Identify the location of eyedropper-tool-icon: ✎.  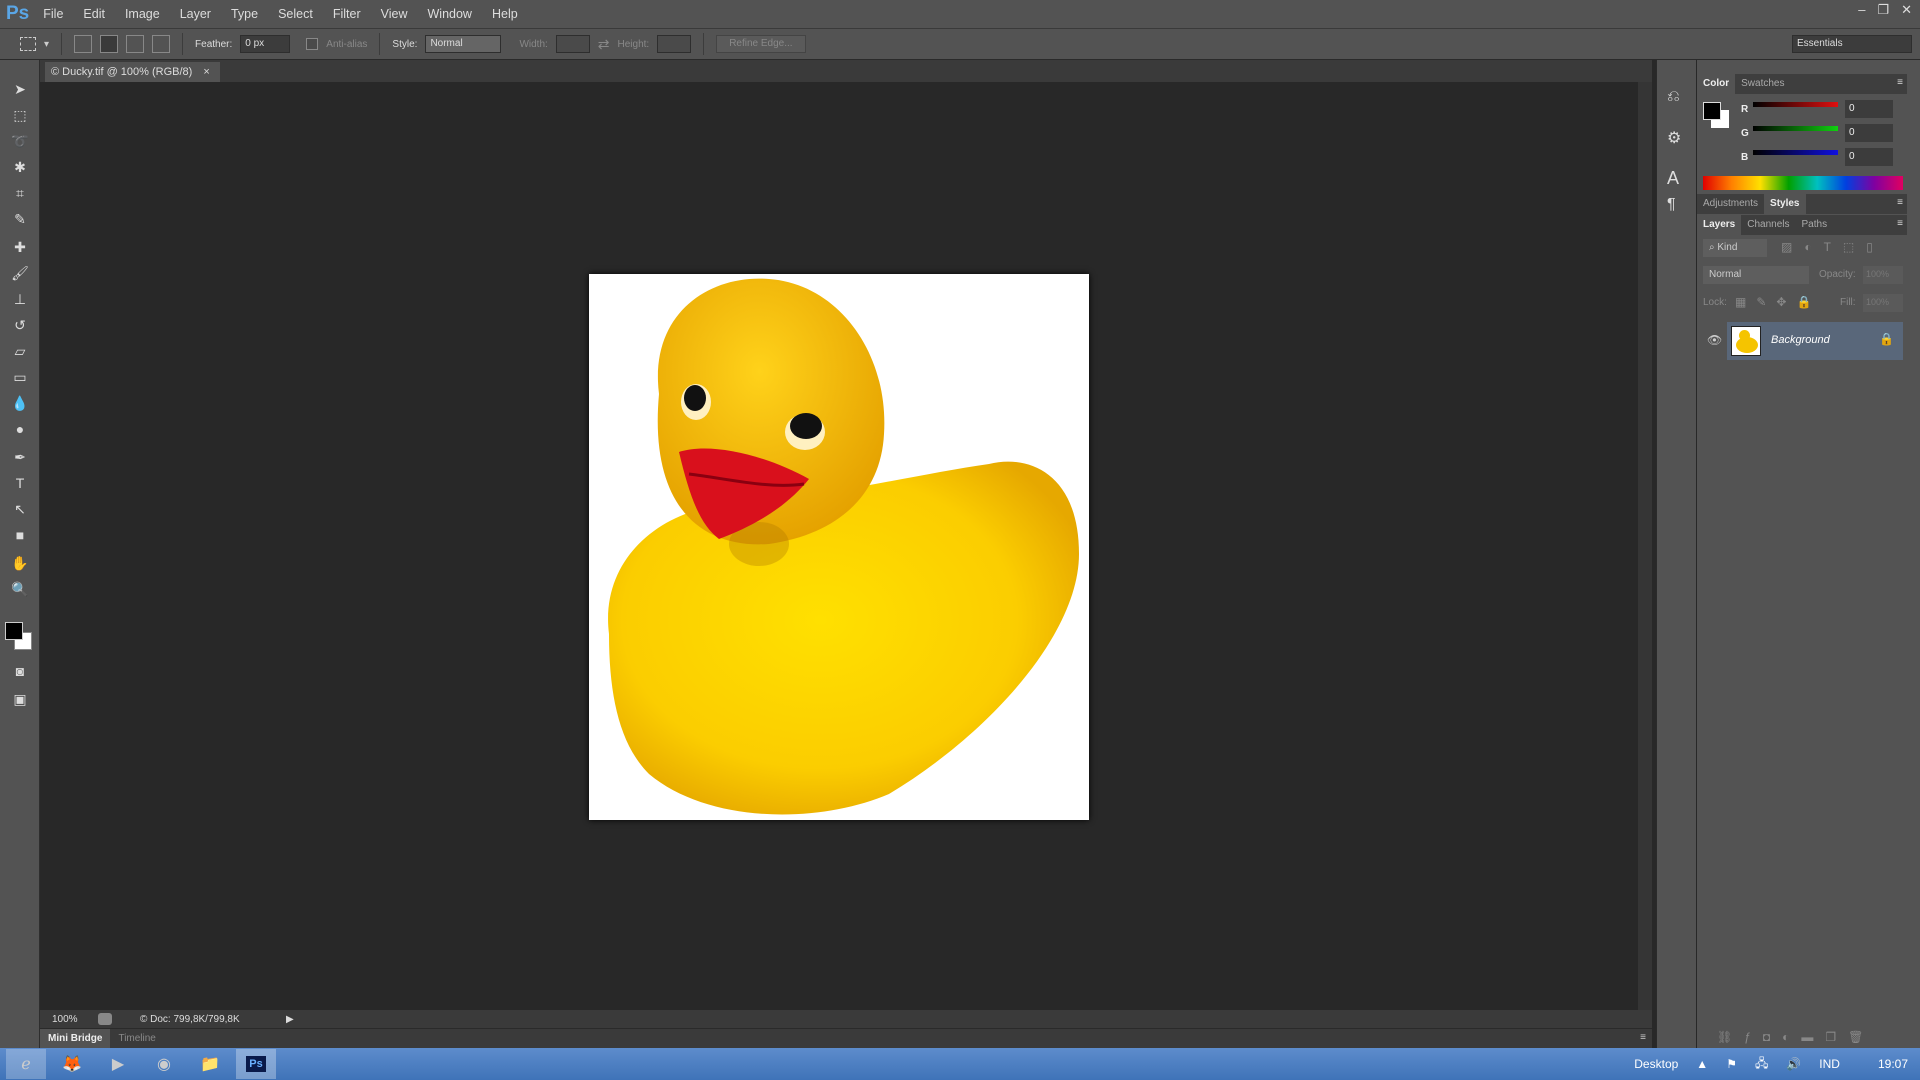
(20, 219).